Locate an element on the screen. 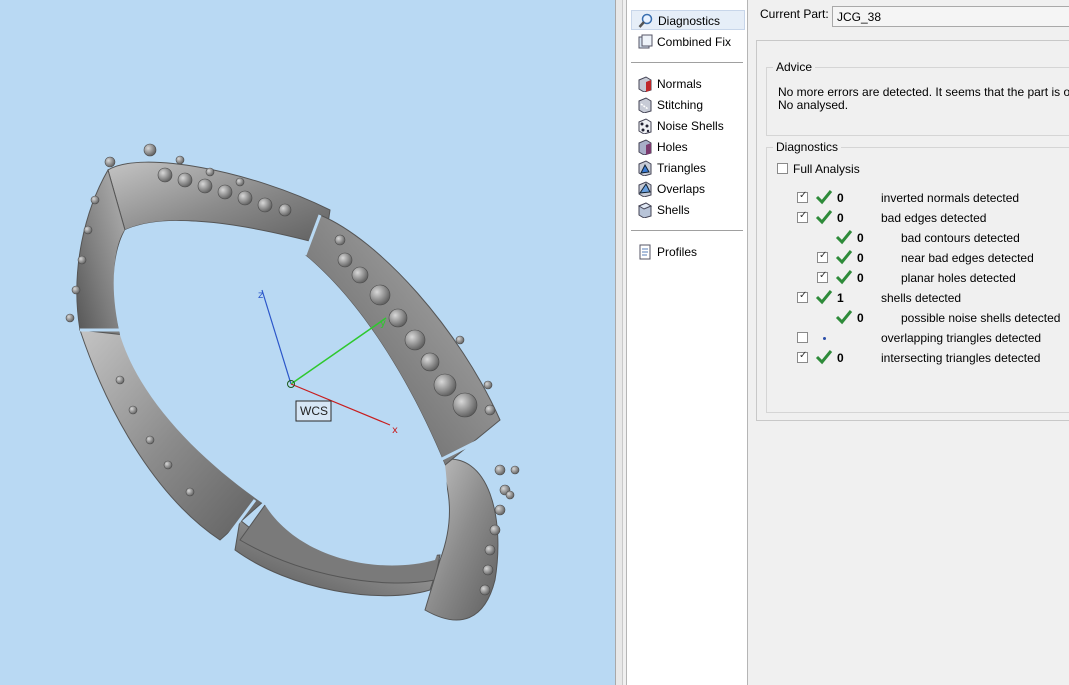 Image resolution: width=1069 pixels, height=685 pixels. combined-fix-icon is located at coordinates (645, 41).